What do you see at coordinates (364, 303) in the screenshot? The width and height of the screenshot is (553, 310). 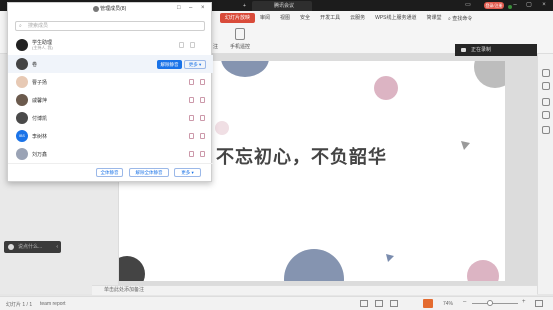 I see `normal-view-icon` at bounding box center [364, 303].